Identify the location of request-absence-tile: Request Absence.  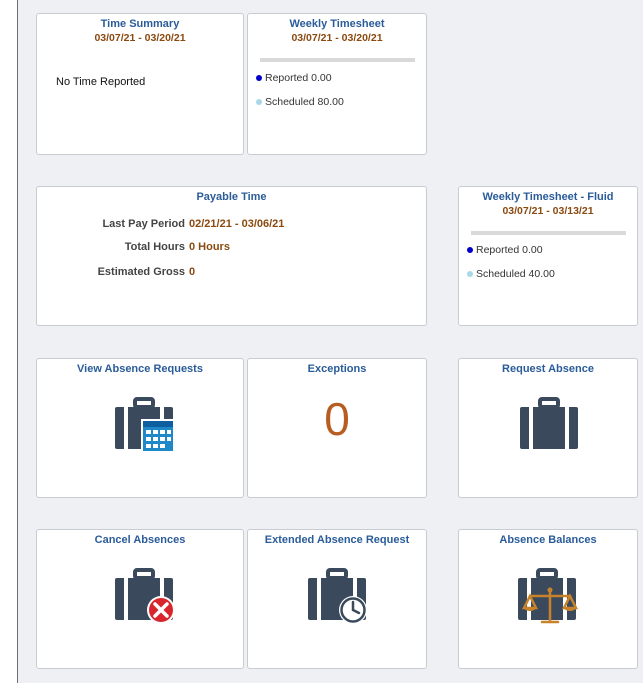
(548, 428).